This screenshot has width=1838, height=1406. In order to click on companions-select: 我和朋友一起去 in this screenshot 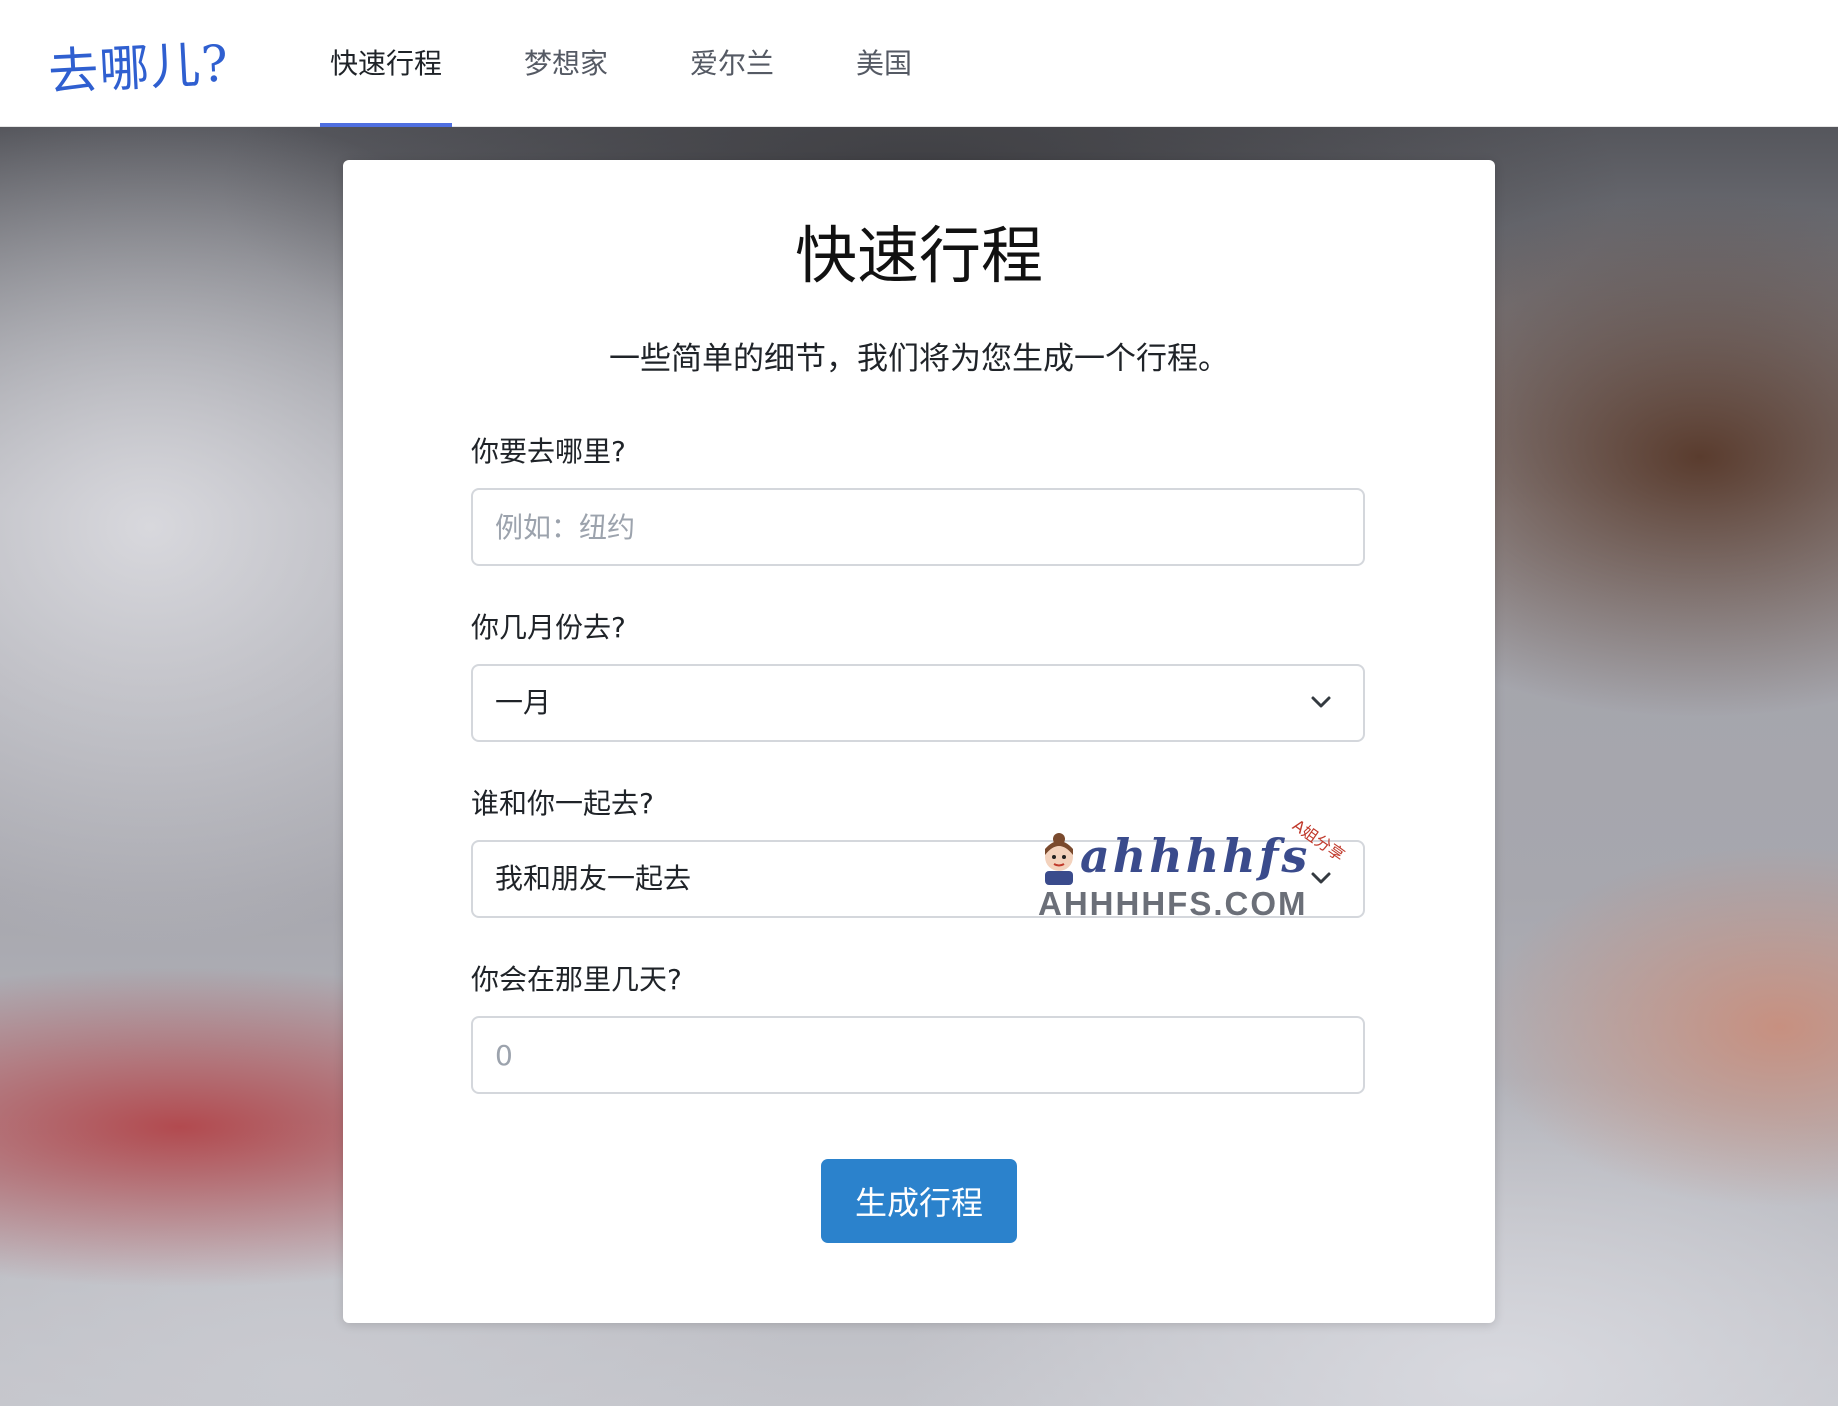, I will do `click(918, 879)`.